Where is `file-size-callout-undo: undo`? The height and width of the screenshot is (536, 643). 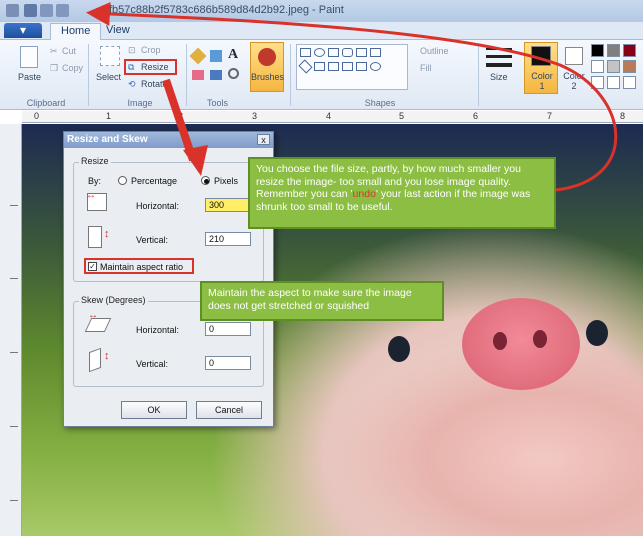 file-size-callout-undo: undo is located at coordinates (364, 194).